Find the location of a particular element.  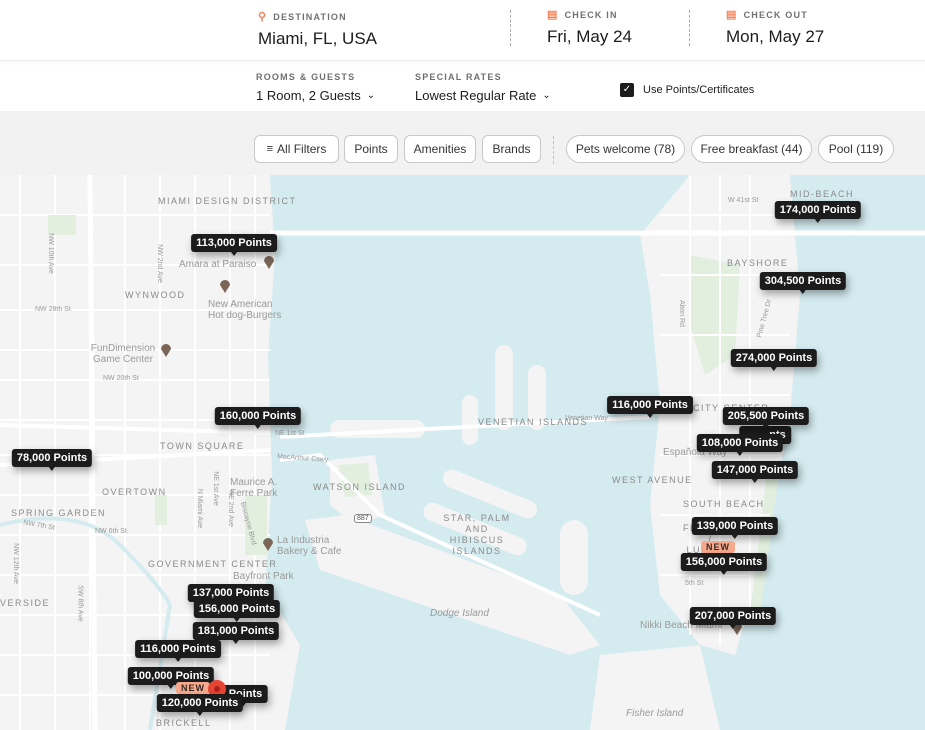

all-filters-button: ≡ All Filters is located at coordinates (296, 149).